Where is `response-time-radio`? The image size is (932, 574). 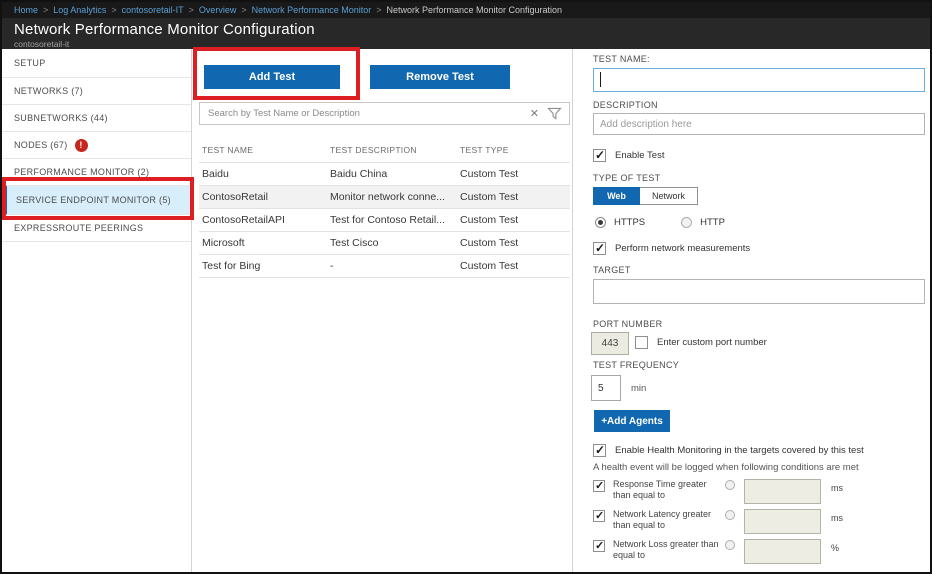 response-time-radio is located at coordinates (730, 485).